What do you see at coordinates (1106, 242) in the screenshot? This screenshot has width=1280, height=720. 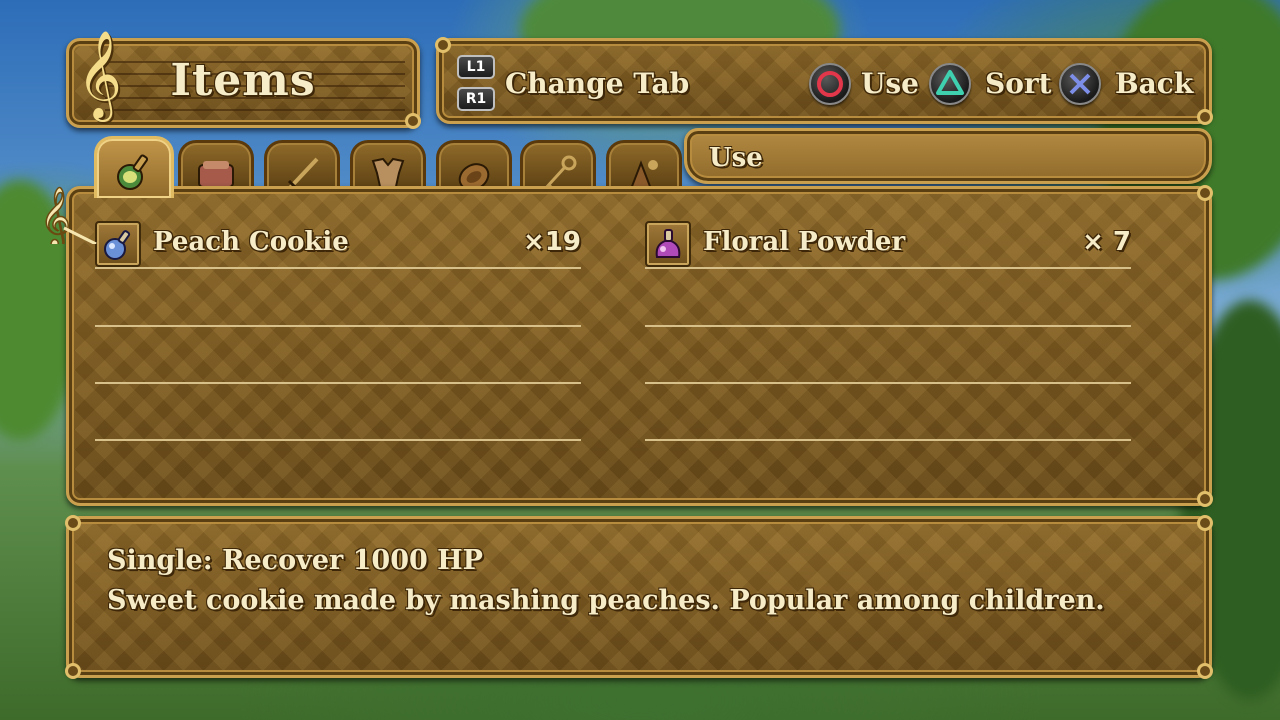 I see `item-quantity: × 7` at bounding box center [1106, 242].